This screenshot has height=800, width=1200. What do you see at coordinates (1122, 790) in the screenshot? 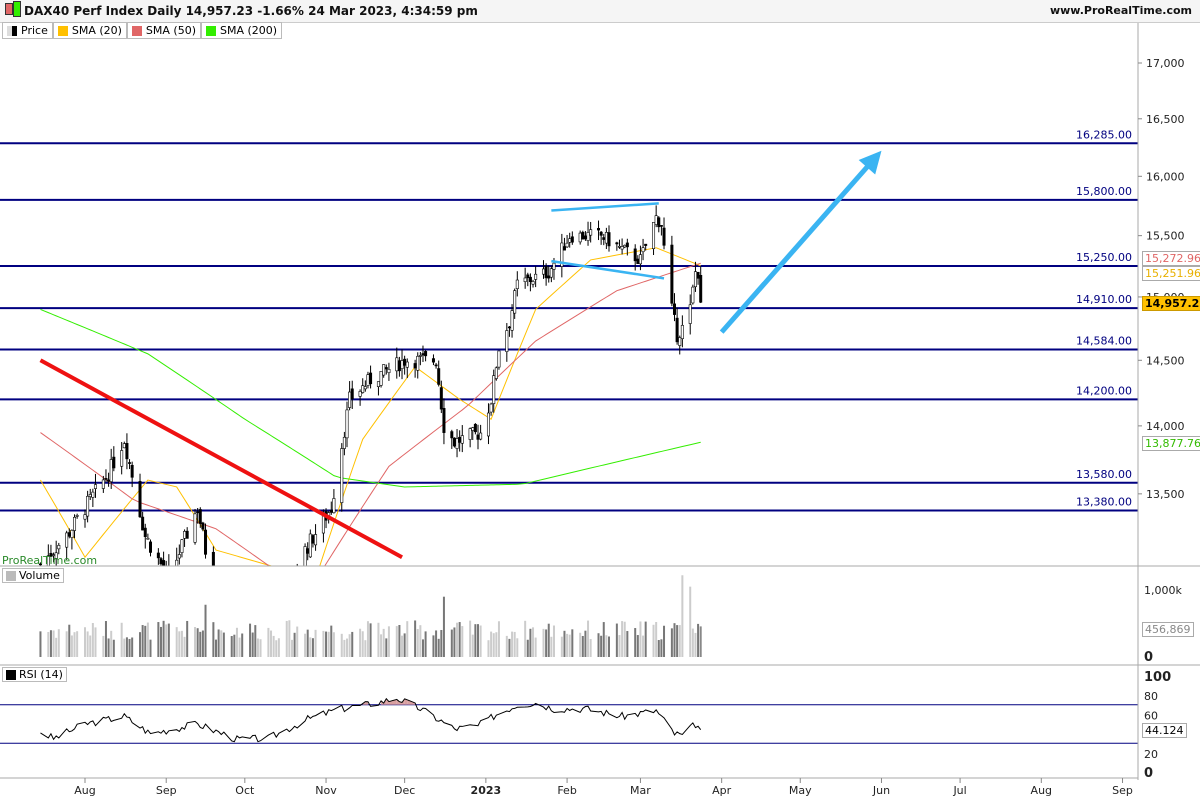
I see `time-tick-label: Sep` at bounding box center [1122, 790].